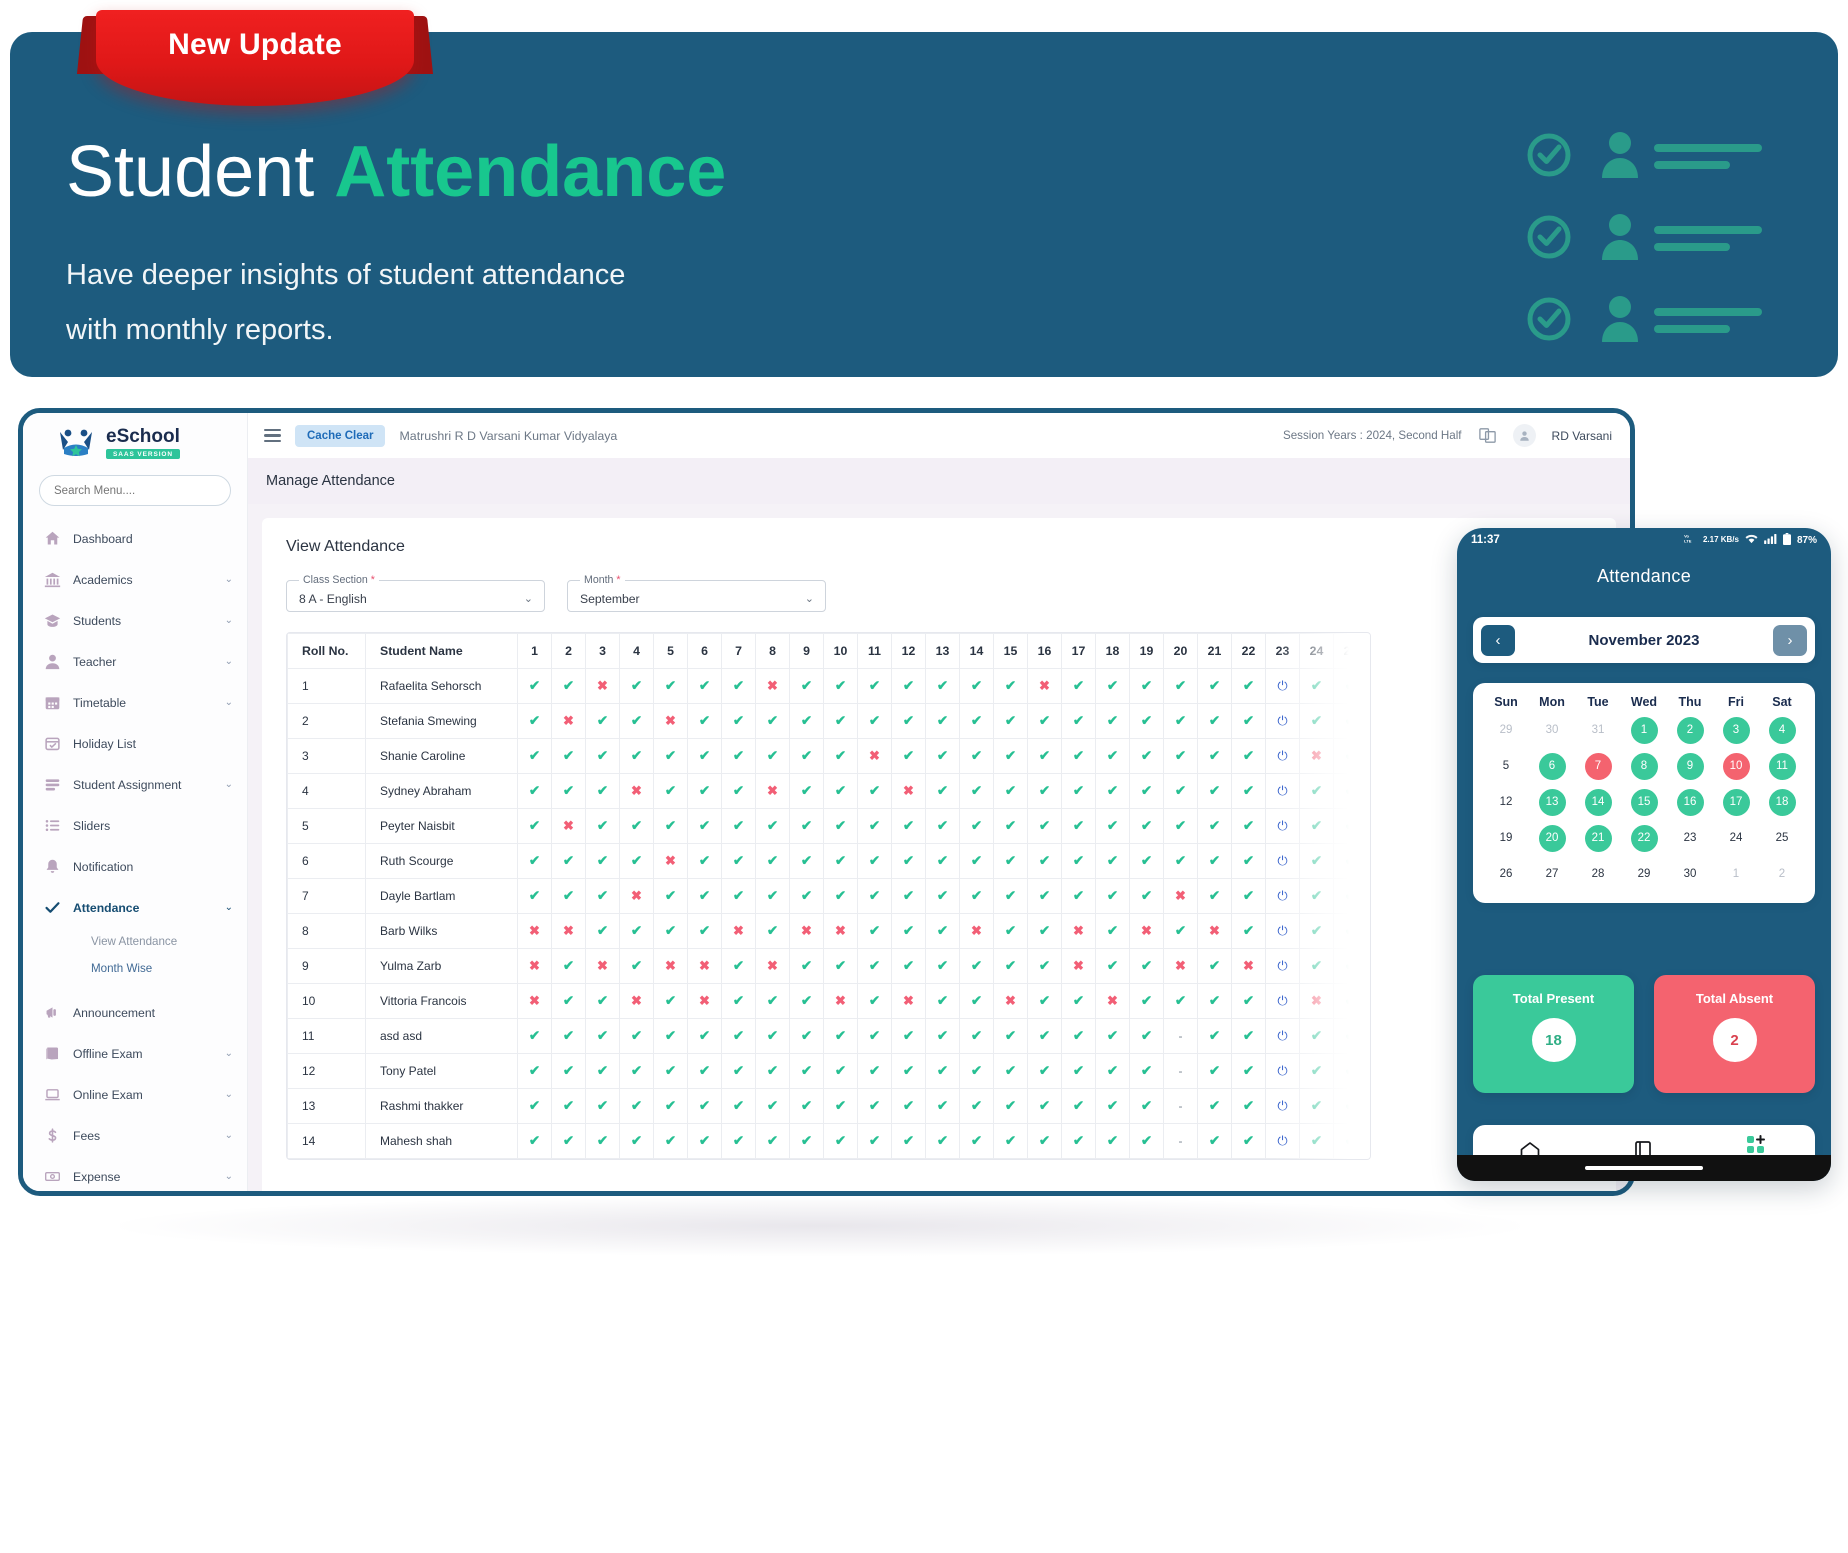  What do you see at coordinates (1524, 435) in the screenshot?
I see `avatar` at bounding box center [1524, 435].